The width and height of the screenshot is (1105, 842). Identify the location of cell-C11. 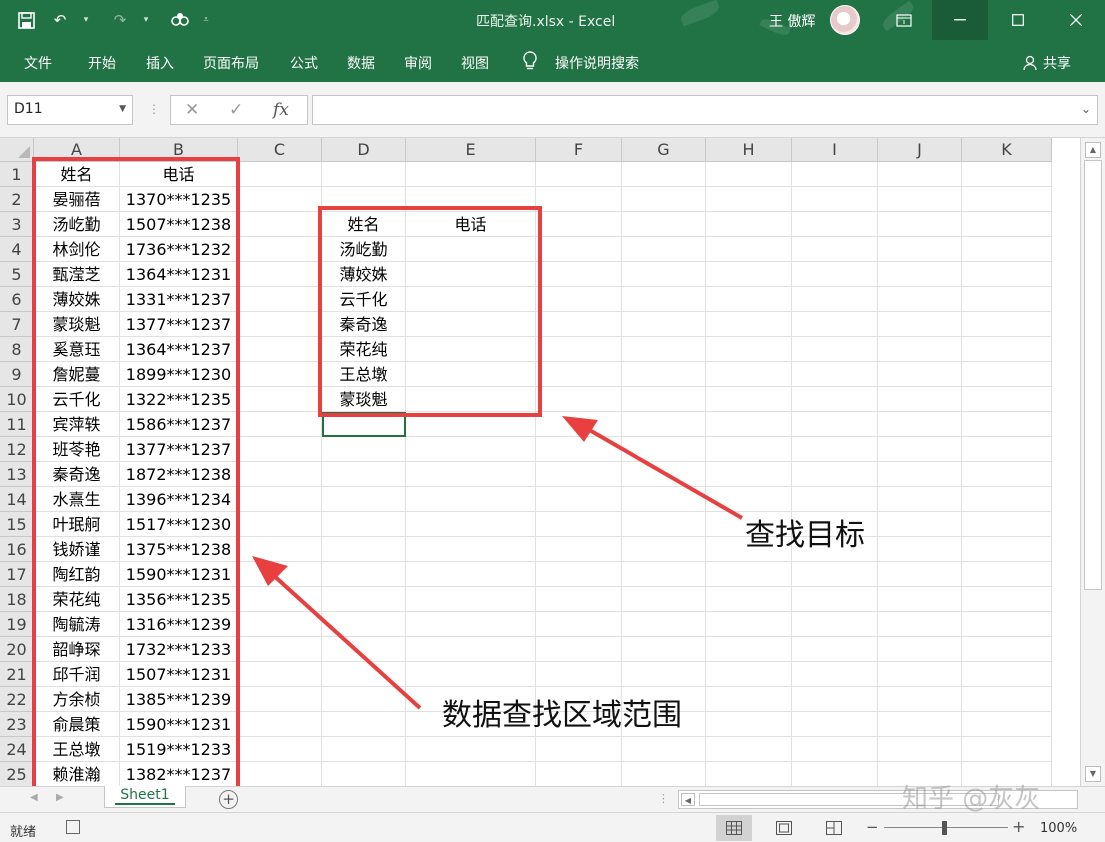
(280, 424).